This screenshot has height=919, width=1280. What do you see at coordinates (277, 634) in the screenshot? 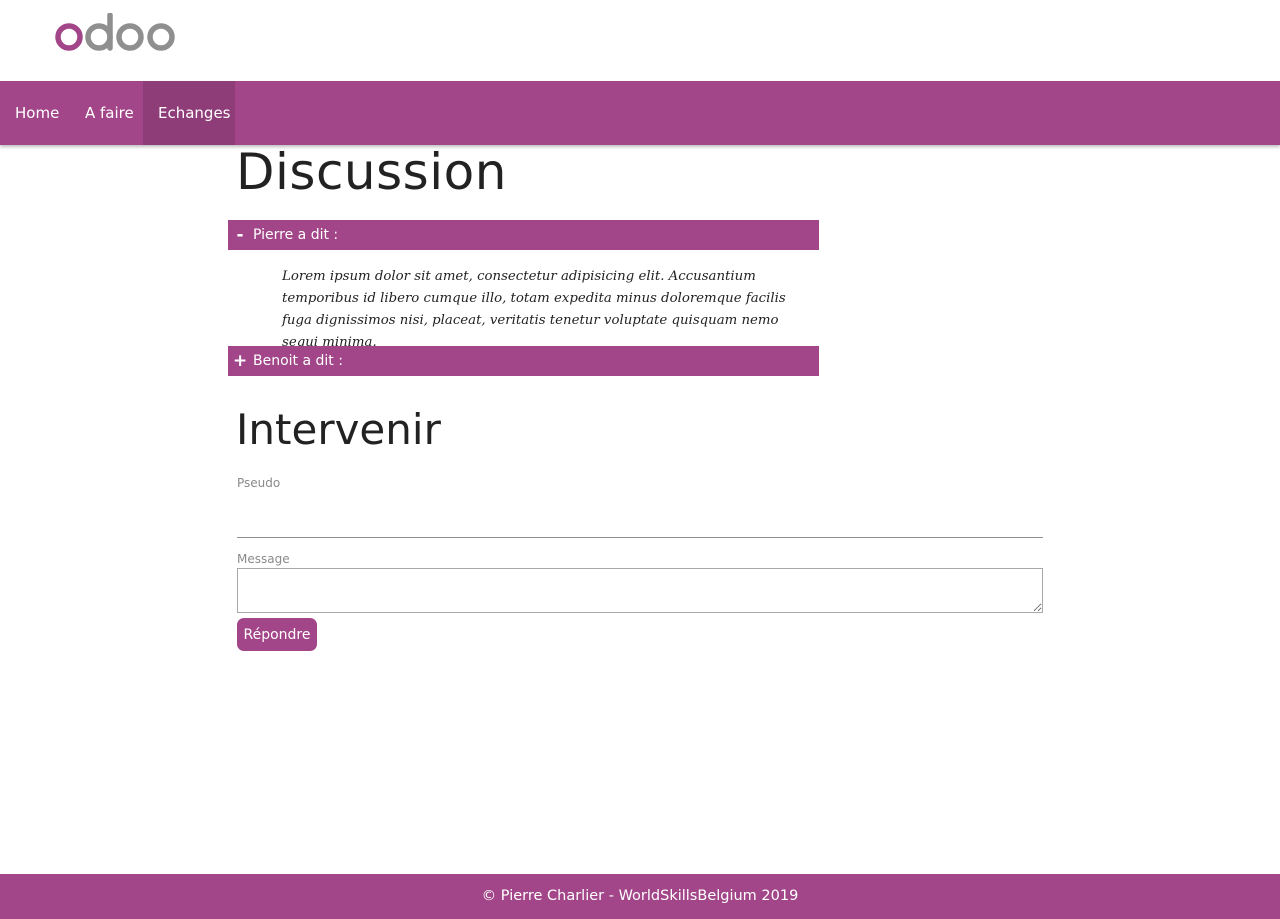
I see `reply-button: Répondre` at bounding box center [277, 634].